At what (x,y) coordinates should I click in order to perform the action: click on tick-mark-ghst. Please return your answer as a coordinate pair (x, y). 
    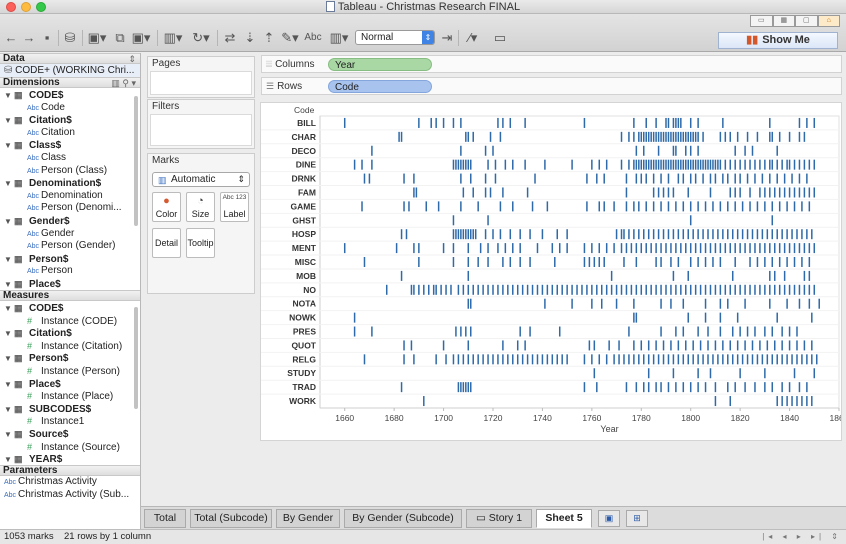
    Looking at the image, I should click on (690, 220).